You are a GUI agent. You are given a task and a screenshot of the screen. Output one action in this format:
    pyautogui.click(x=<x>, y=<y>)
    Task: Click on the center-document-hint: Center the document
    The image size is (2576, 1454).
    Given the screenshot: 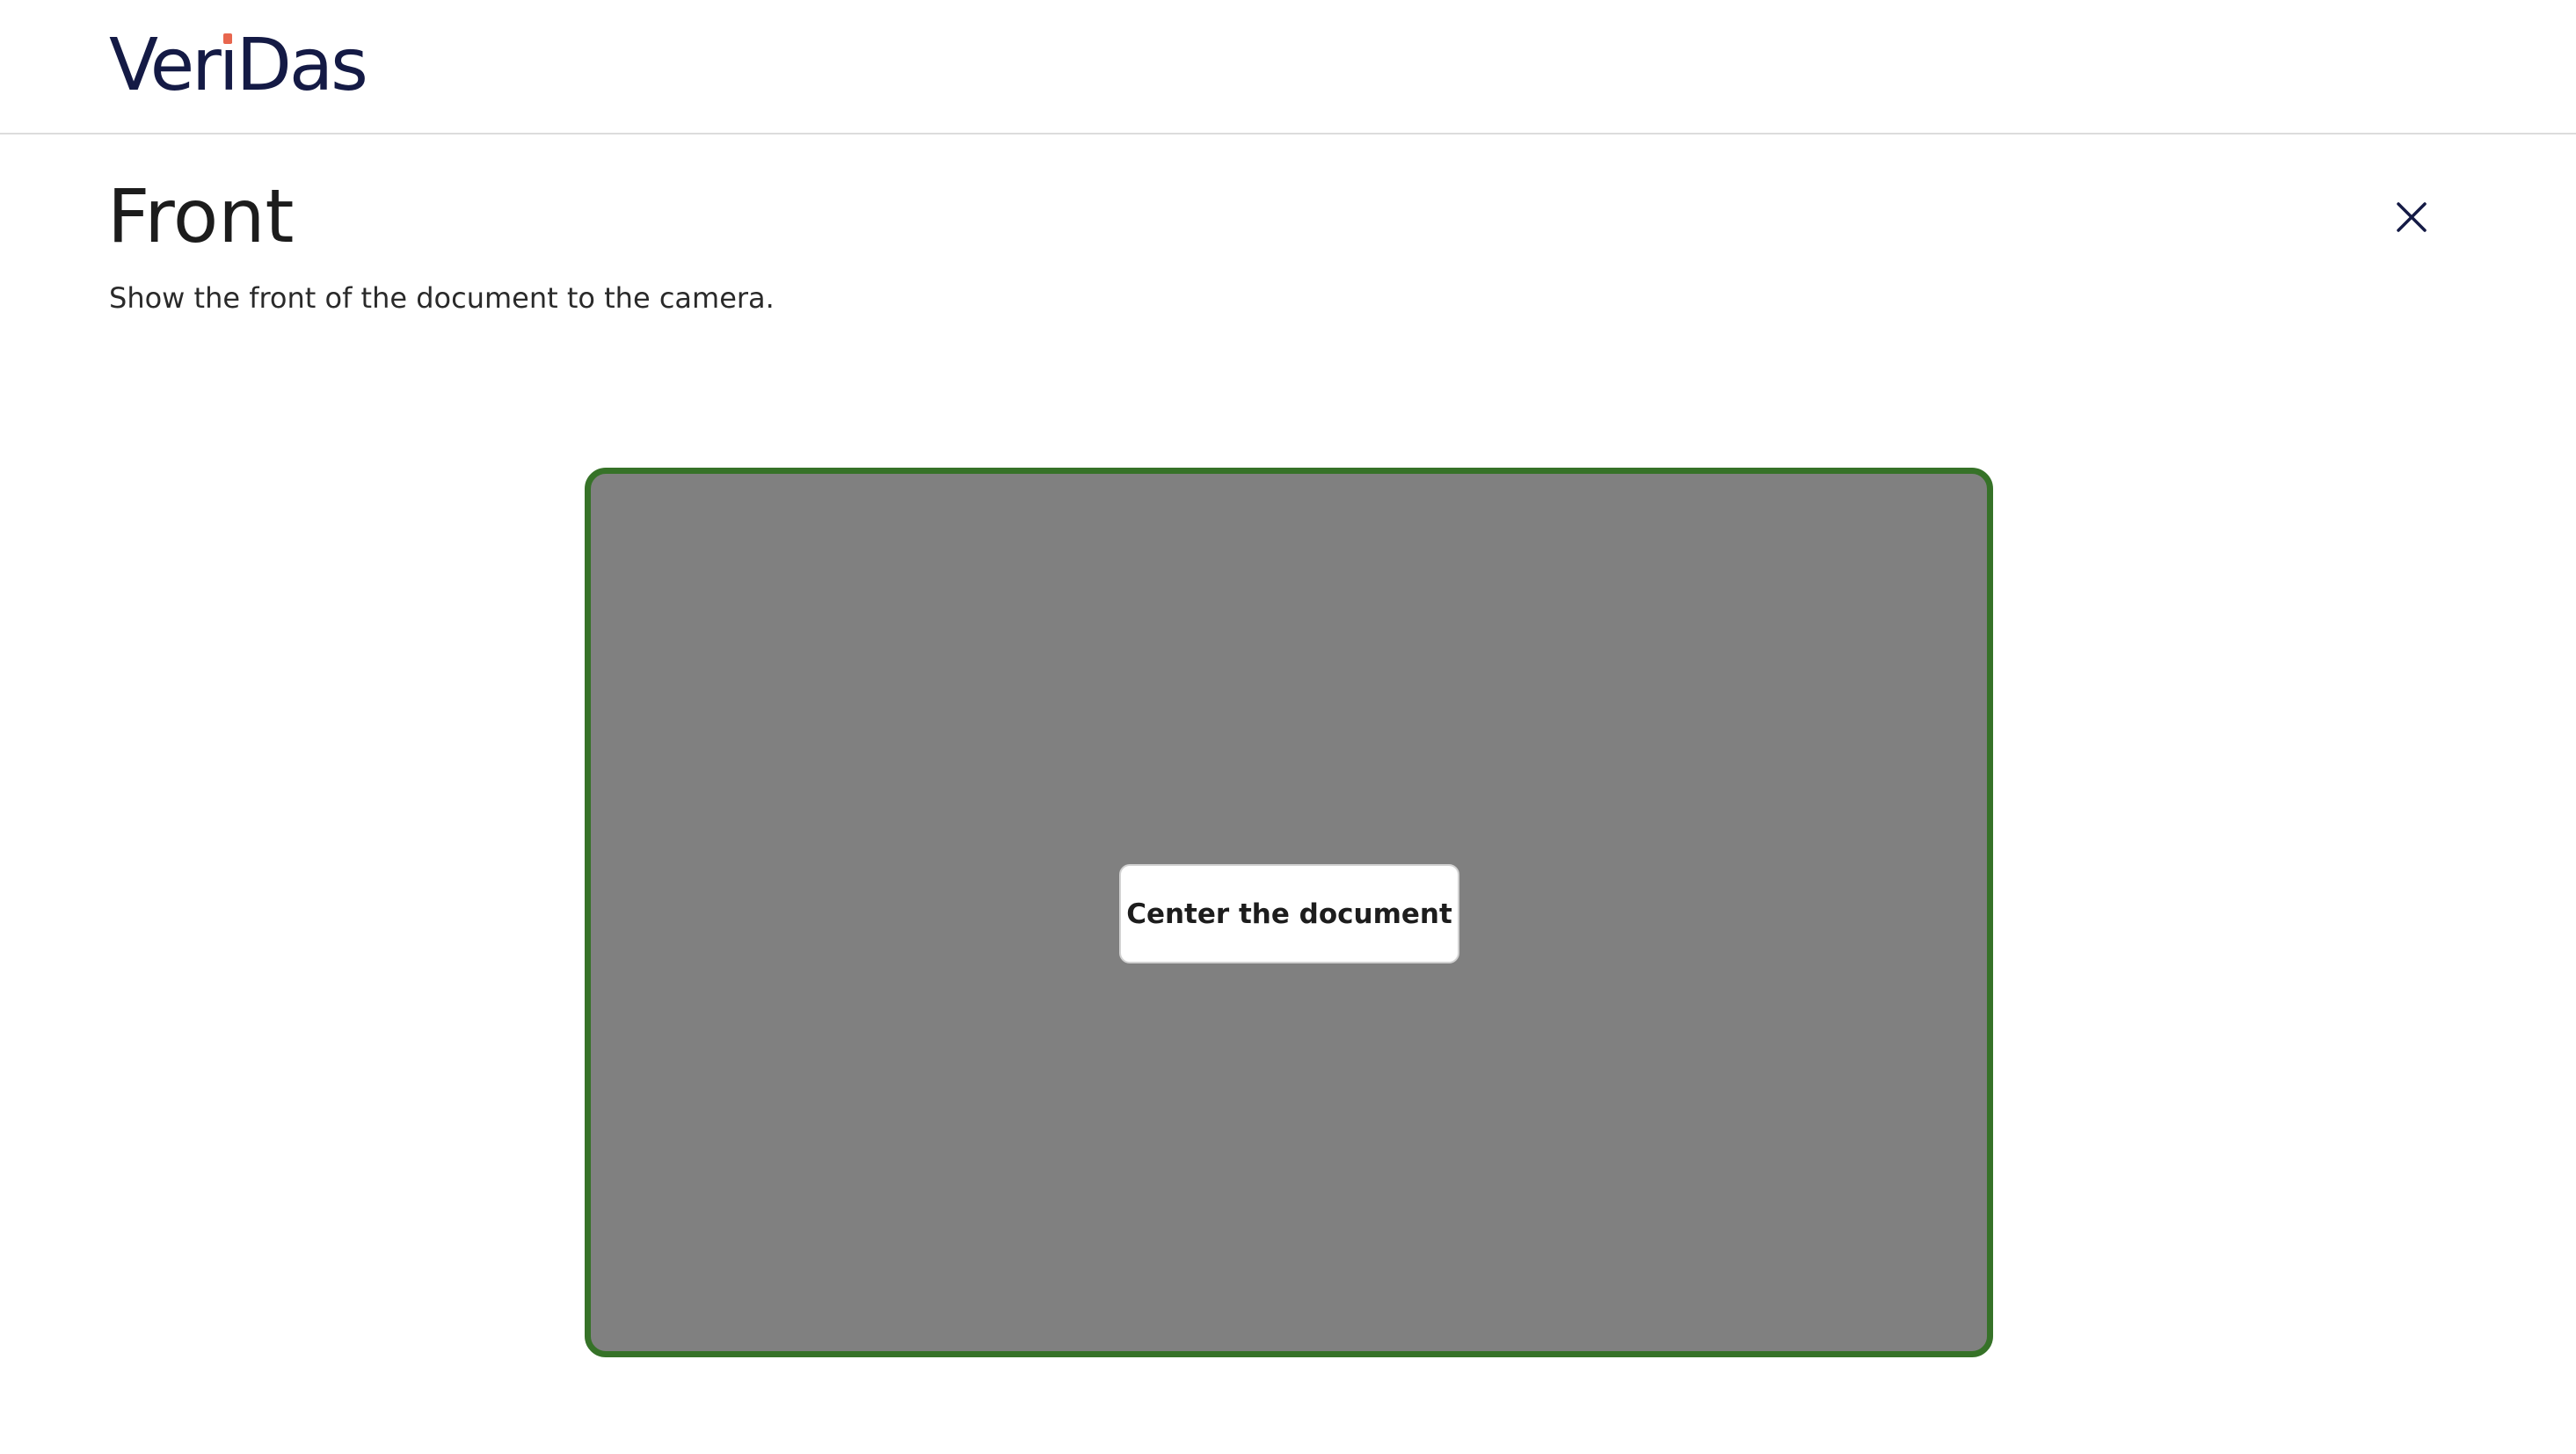 What is the action you would take?
    pyautogui.click(x=1289, y=913)
    